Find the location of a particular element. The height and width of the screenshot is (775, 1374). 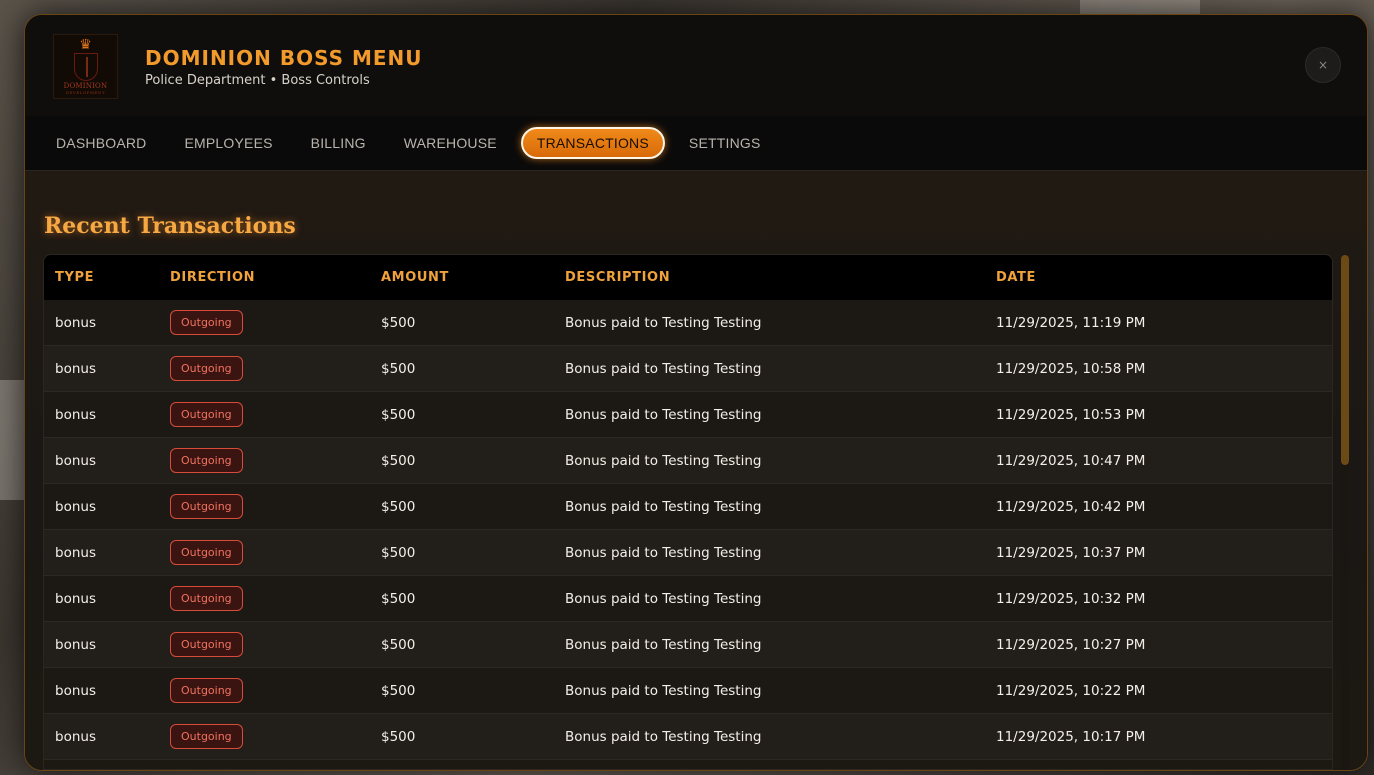

scrollbar is located at coordinates (1345, 512).